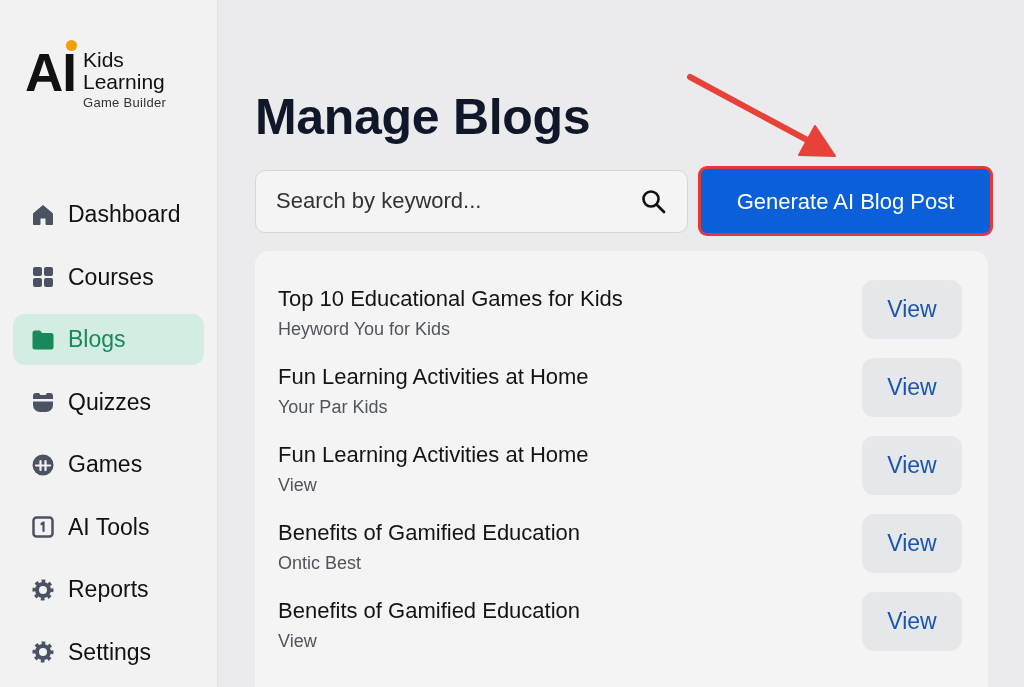 Image resolution: width=1024 pixels, height=687 pixels. I want to click on generate-blog-post-button: Generate AI Blog Post, so click(845, 201).